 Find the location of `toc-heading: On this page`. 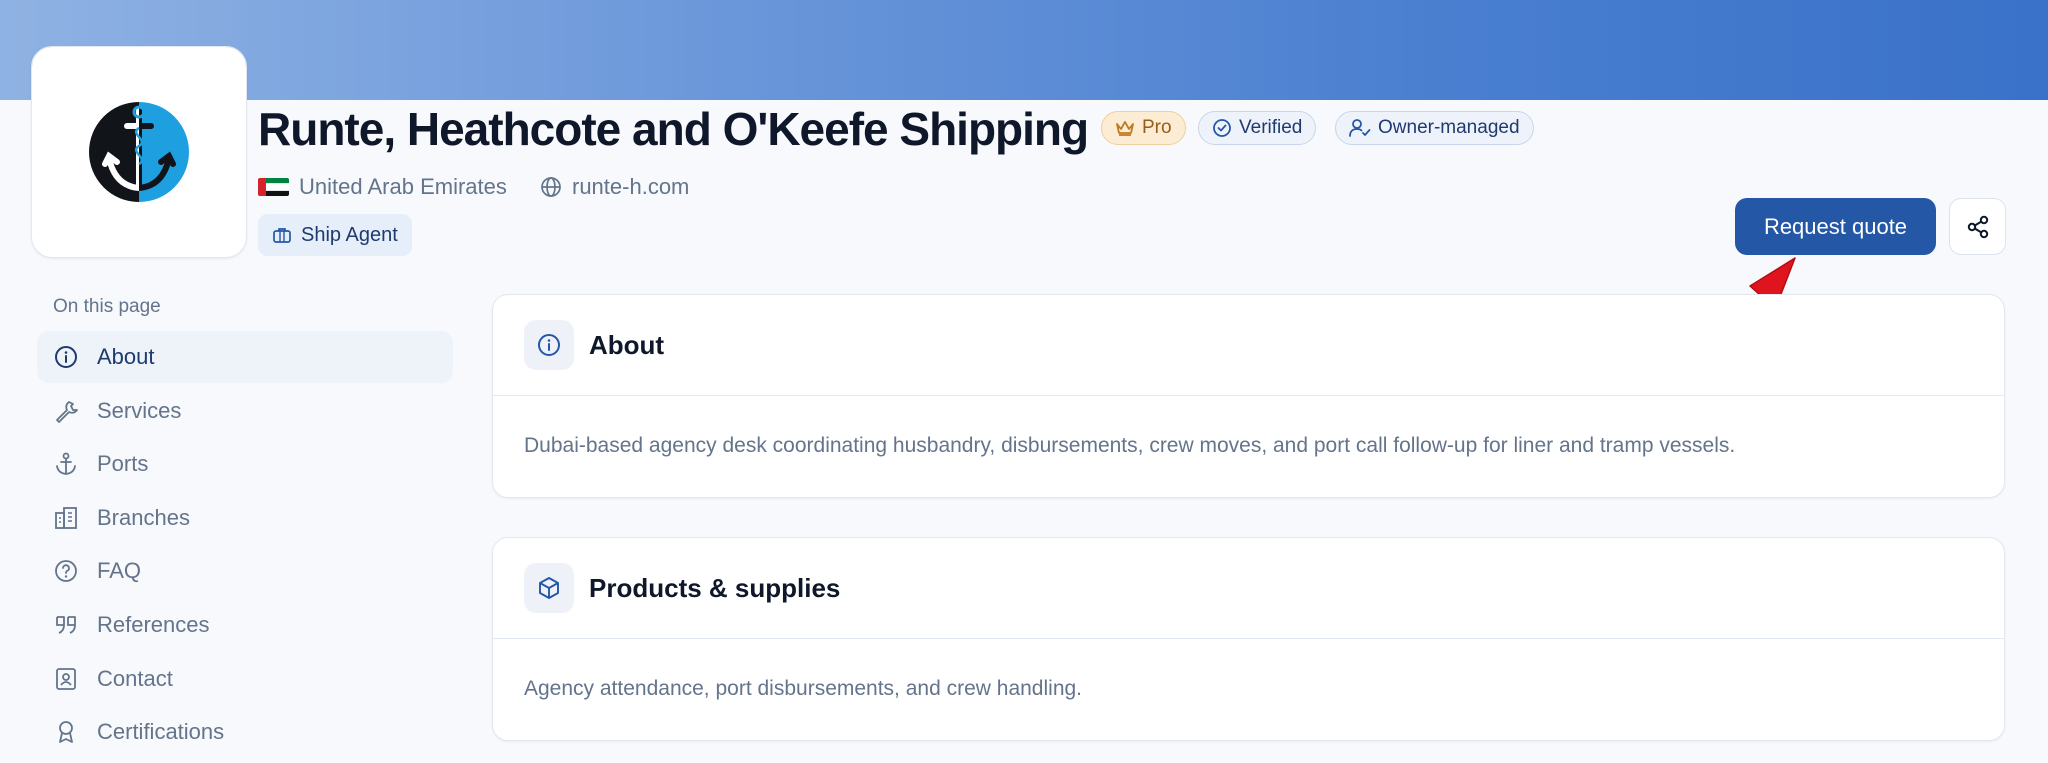

toc-heading: On this page is located at coordinates (107, 306).